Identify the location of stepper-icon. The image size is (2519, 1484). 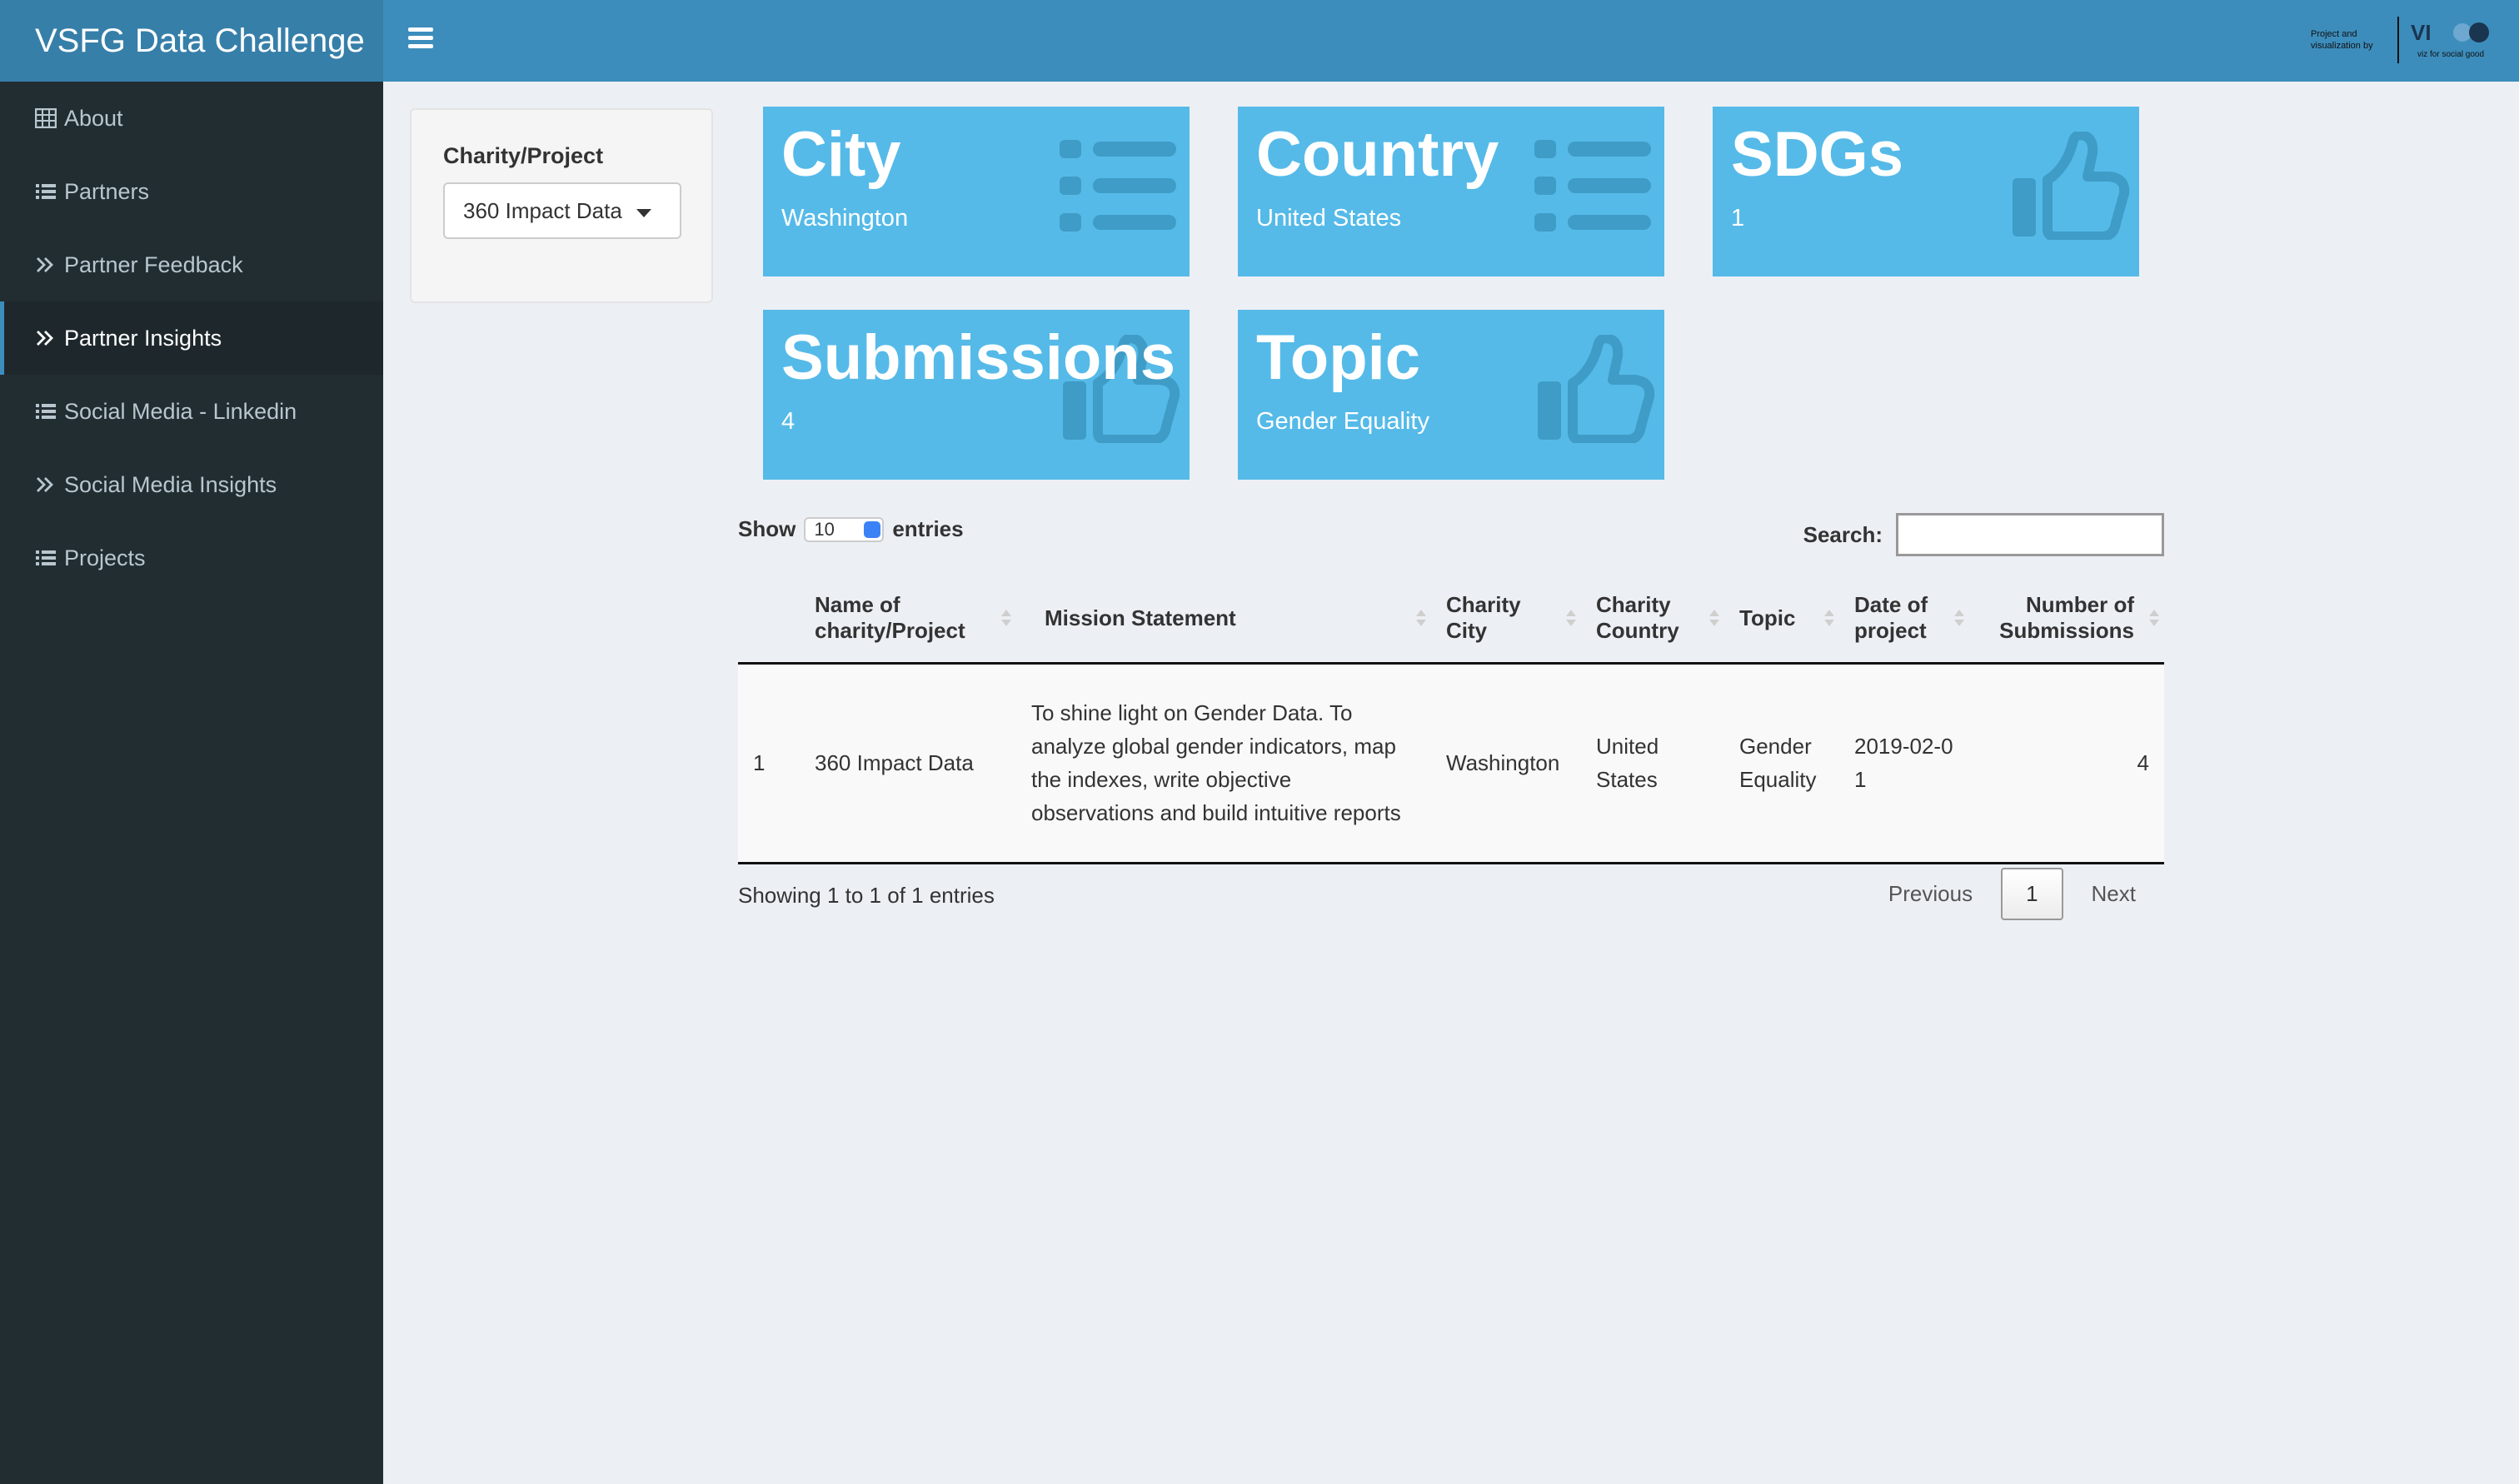
(872, 529).